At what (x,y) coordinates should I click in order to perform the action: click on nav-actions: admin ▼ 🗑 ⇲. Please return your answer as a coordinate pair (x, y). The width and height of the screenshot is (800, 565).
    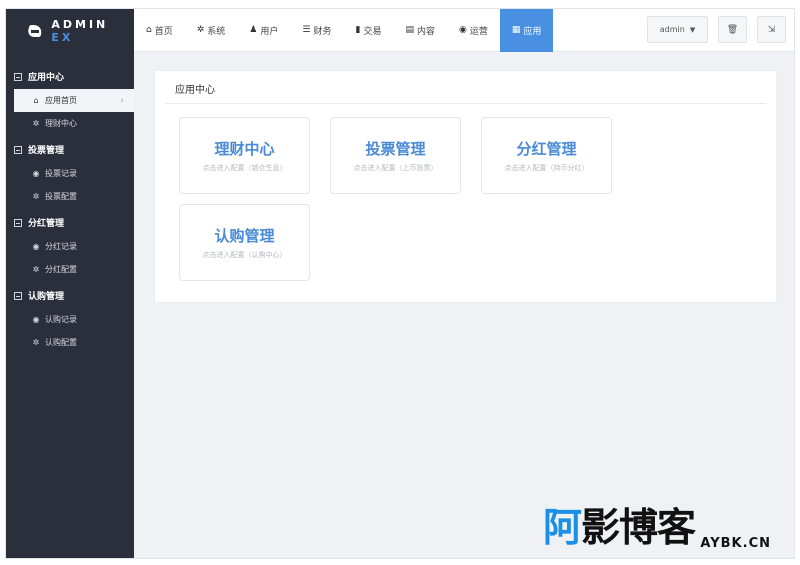
    Looking at the image, I should click on (716, 29).